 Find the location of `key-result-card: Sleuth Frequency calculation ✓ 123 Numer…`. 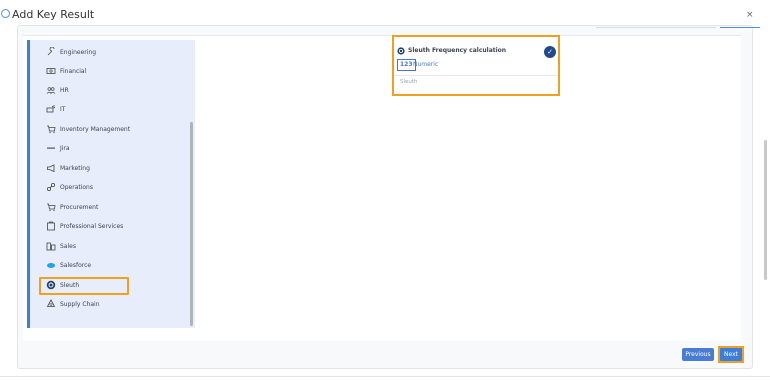

key-result-card: Sleuth Frequency calculation ✓ 123 Numer… is located at coordinates (476, 65).